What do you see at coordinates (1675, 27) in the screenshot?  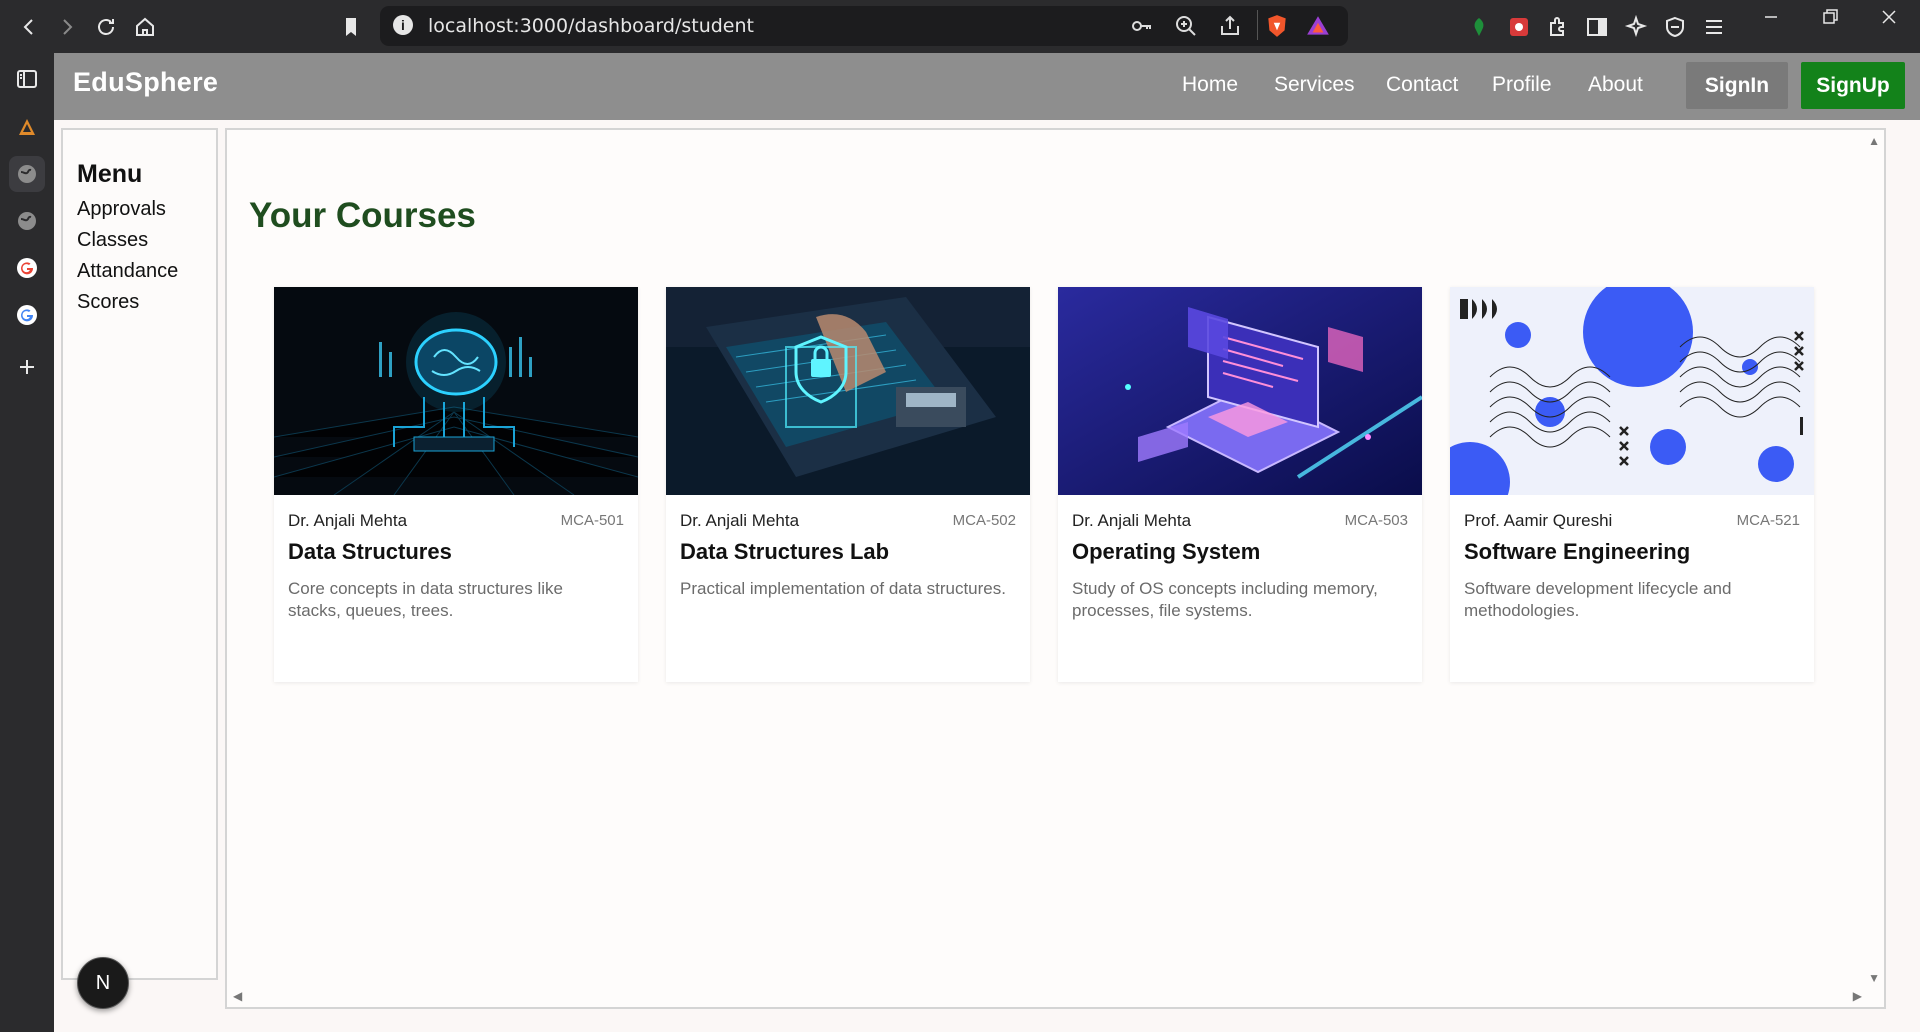 I see `vpn-shield-icon` at bounding box center [1675, 27].